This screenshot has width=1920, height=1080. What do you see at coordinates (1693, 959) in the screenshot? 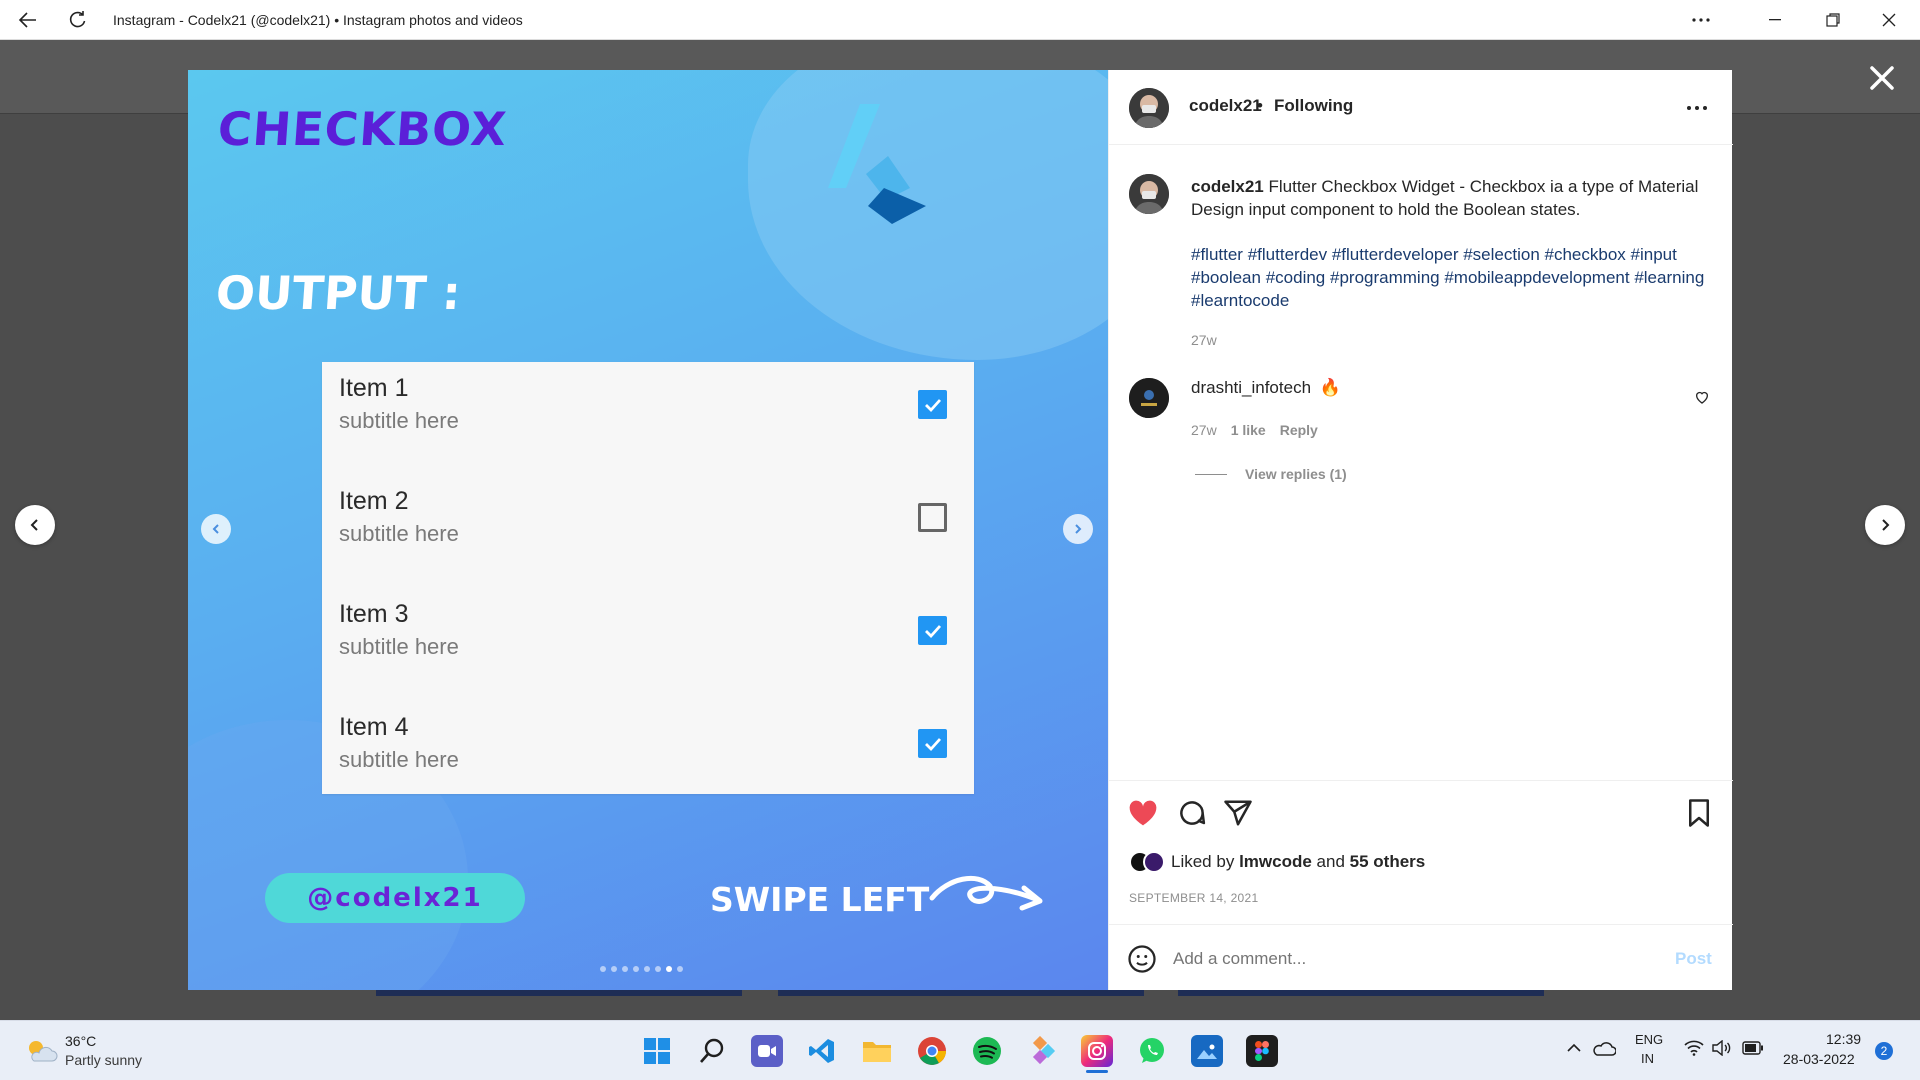
I see `post-comment-button: Post` at bounding box center [1693, 959].